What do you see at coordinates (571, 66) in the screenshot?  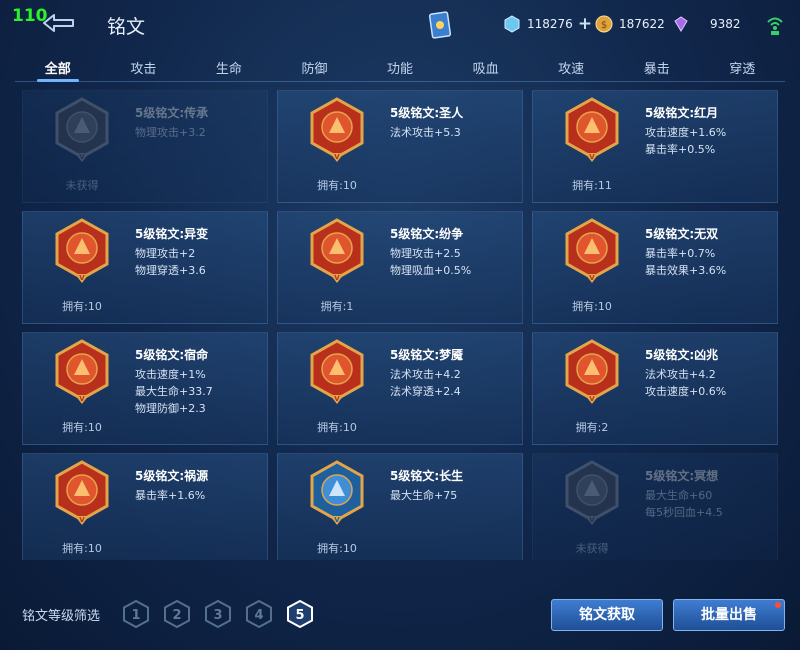 I see `tab-6: 攻速` at bounding box center [571, 66].